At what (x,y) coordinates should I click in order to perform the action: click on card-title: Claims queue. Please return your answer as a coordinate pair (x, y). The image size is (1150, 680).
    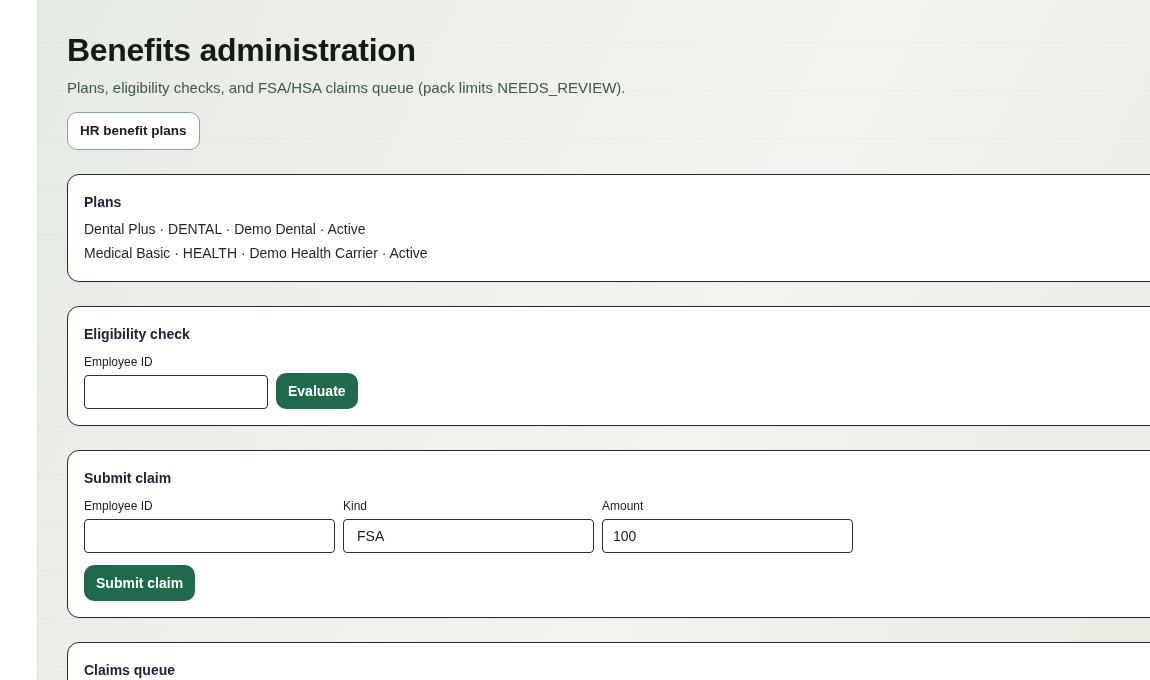
    Looking at the image, I should click on (130, 670).